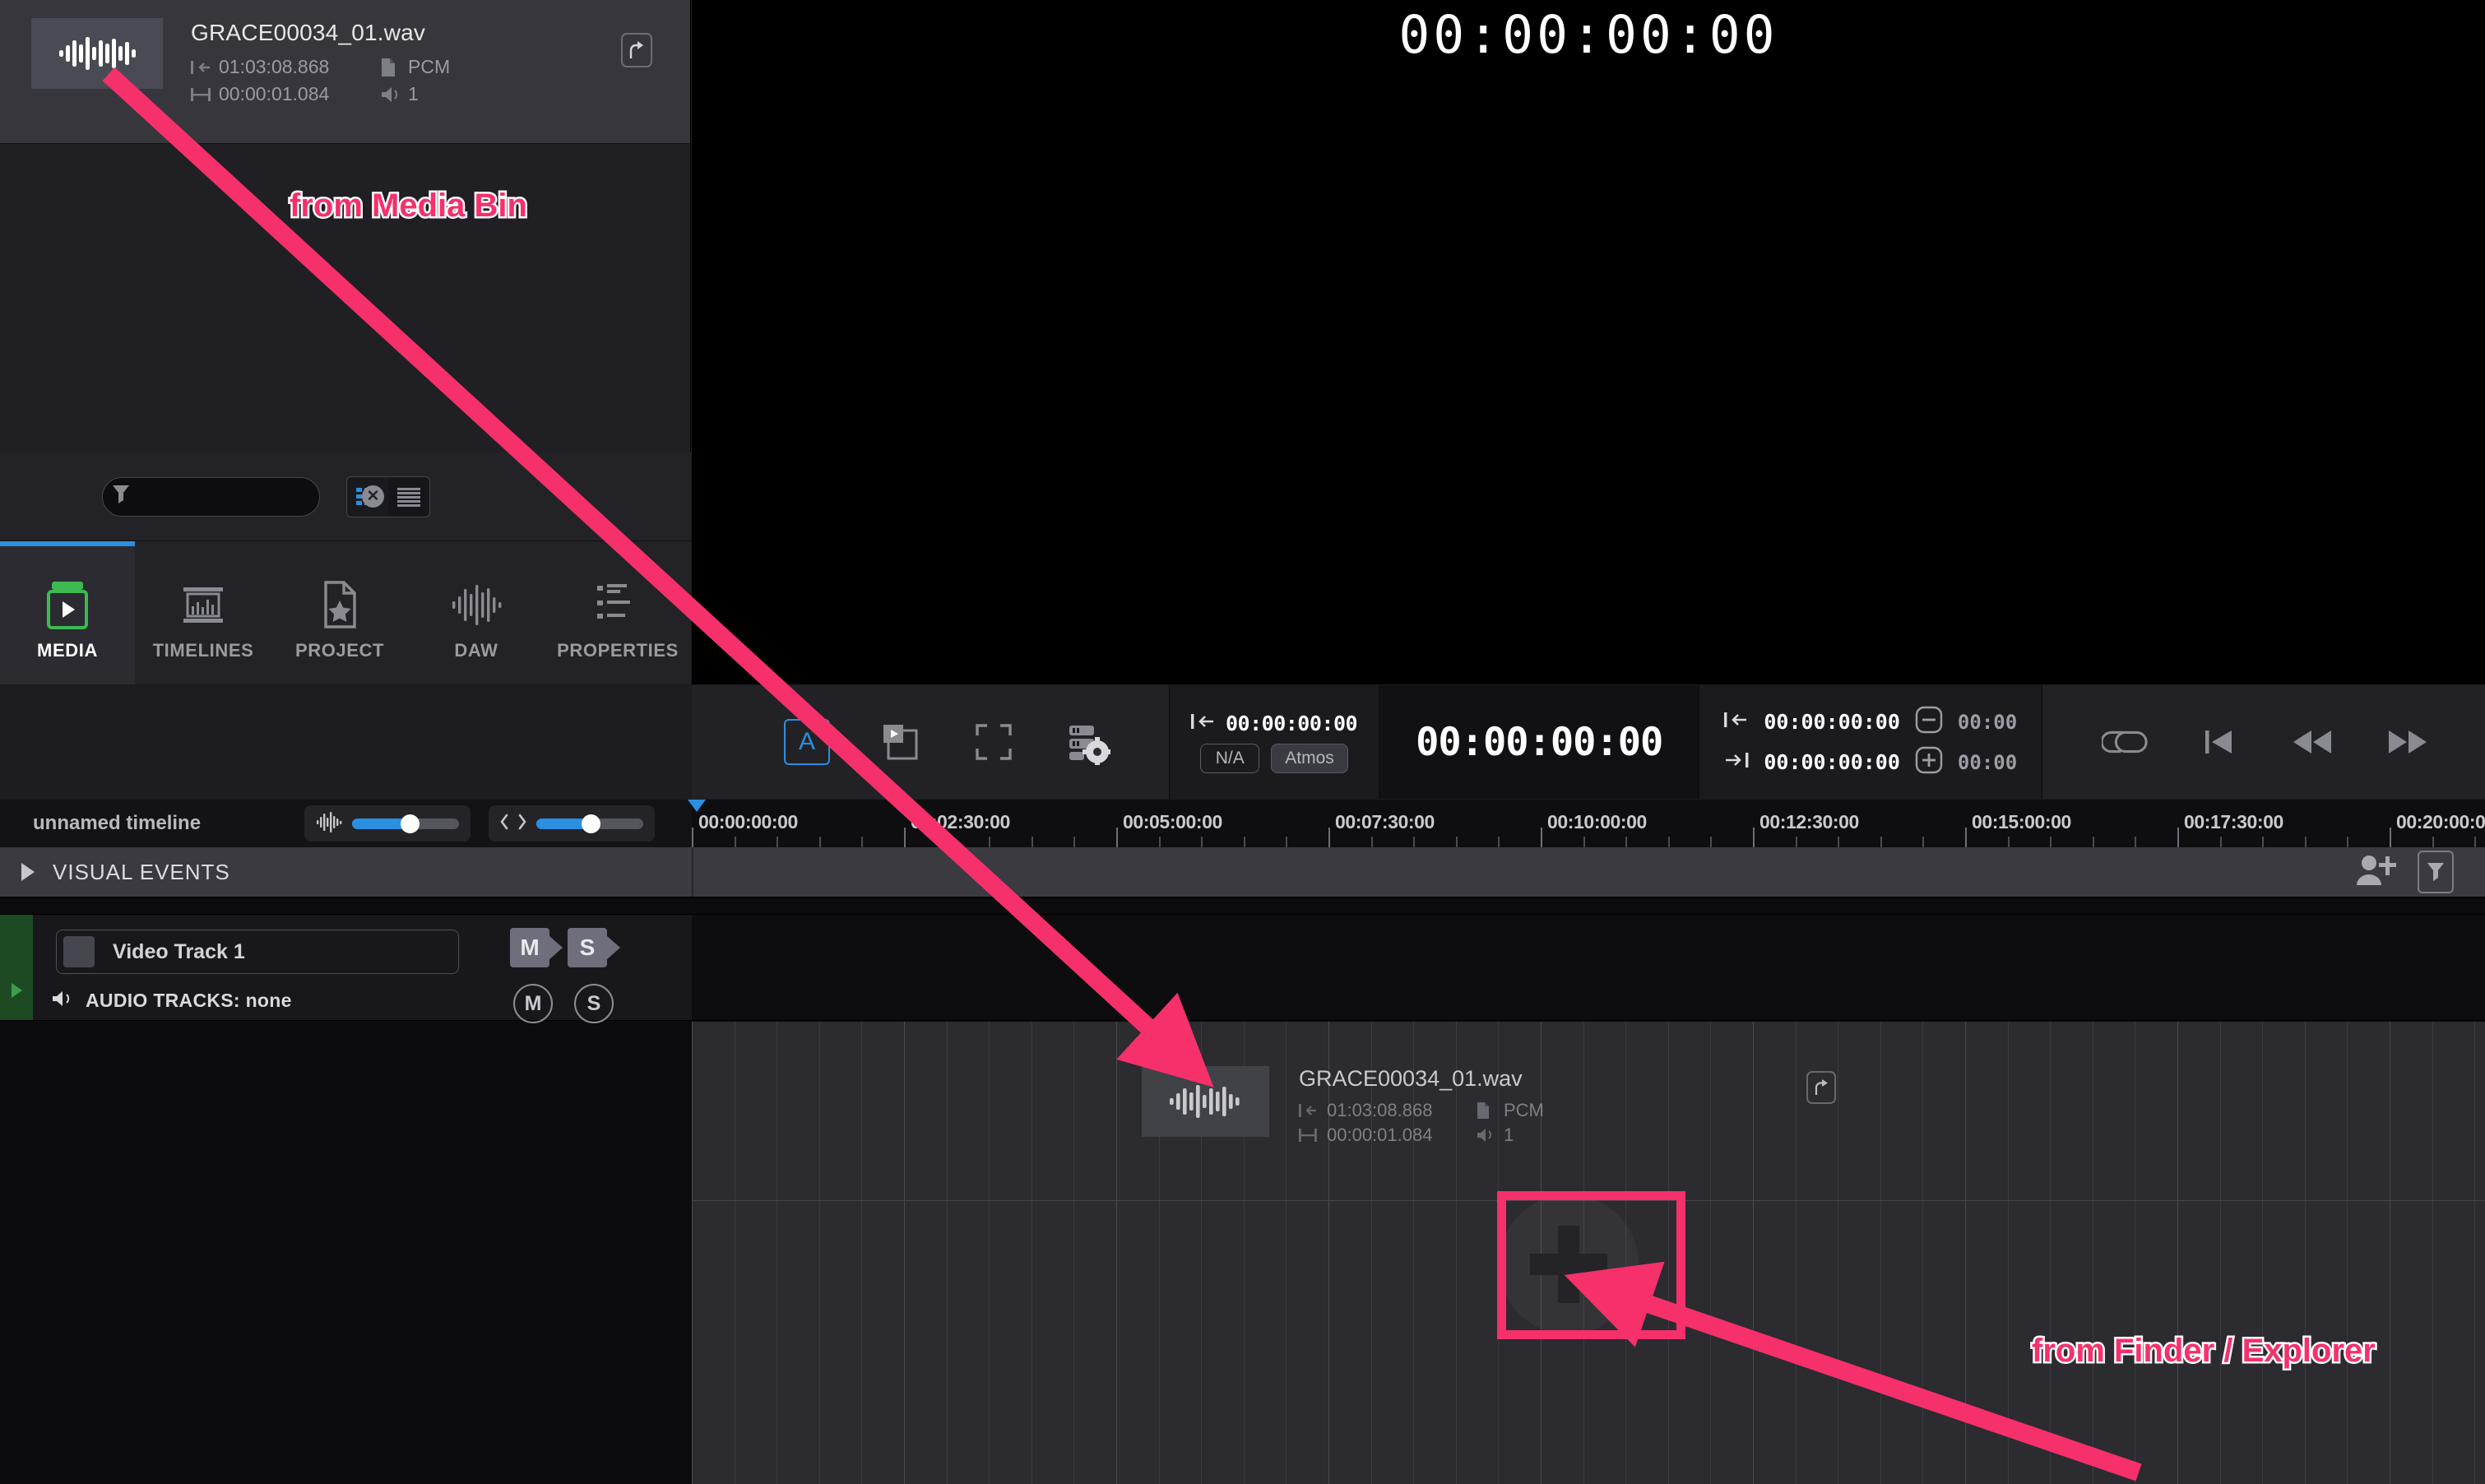 The height and width of the screenshot is (1484, 2485). Describe the element at coordinates (1524, 1110) in the screenshot. I see `drag-ghost-format-value: PCM` at that location.